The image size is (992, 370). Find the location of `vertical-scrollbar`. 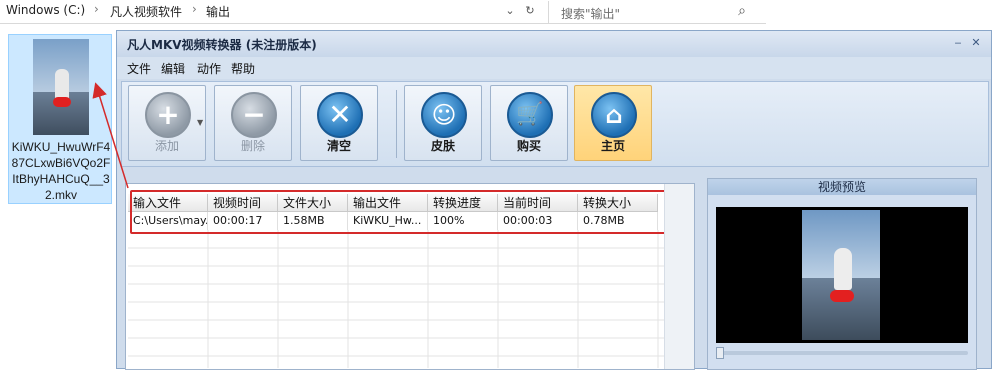

vertical-scrollbar is located at coordinates (679, 276).